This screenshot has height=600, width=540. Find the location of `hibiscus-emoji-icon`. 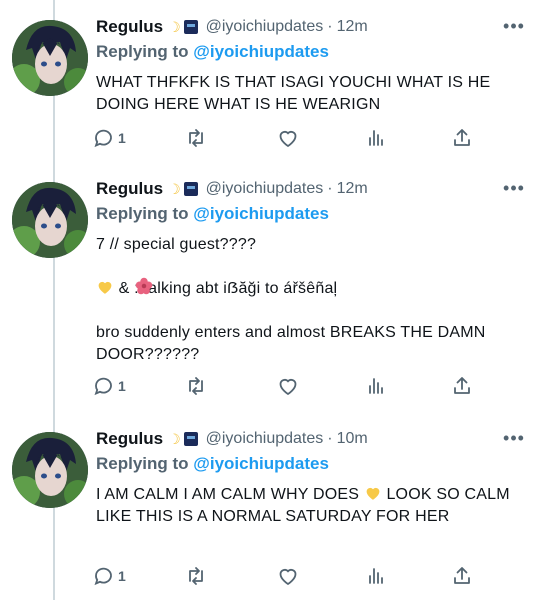

hibiscus-emoji-icon is located at coordinates (144, 286).